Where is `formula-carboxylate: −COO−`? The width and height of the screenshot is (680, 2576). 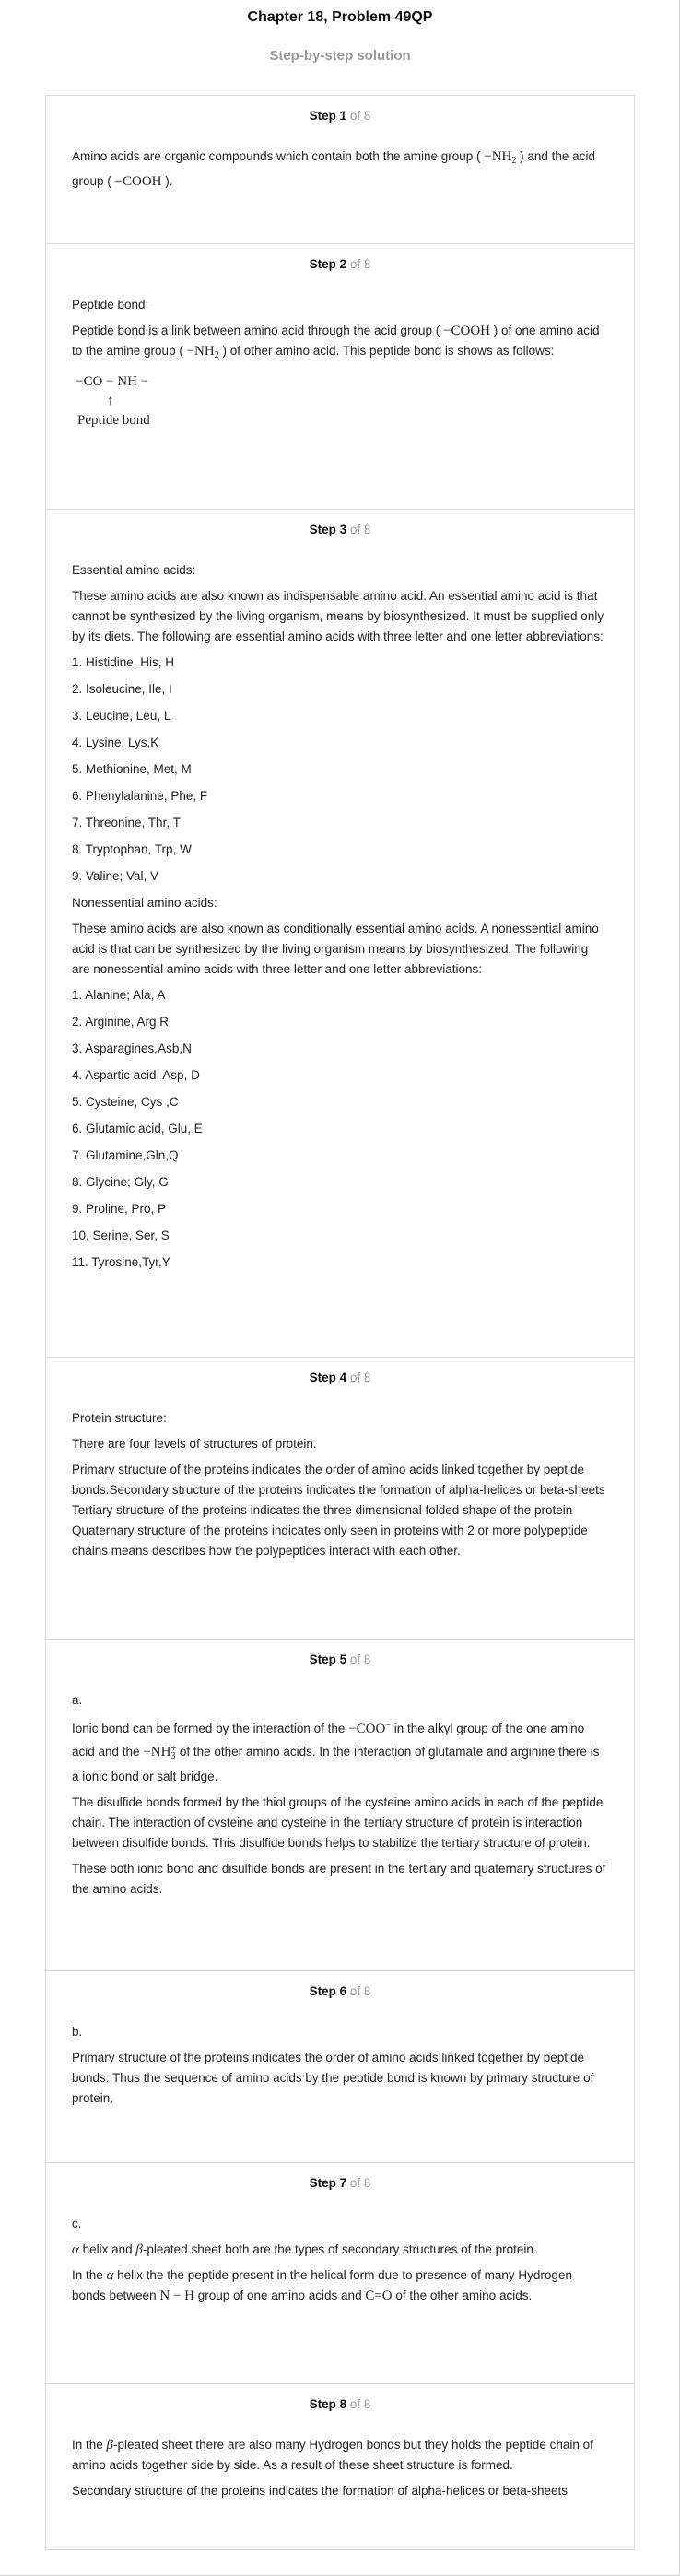
formula-carboxylate: −COO− is located at coordinates (369, 1728).